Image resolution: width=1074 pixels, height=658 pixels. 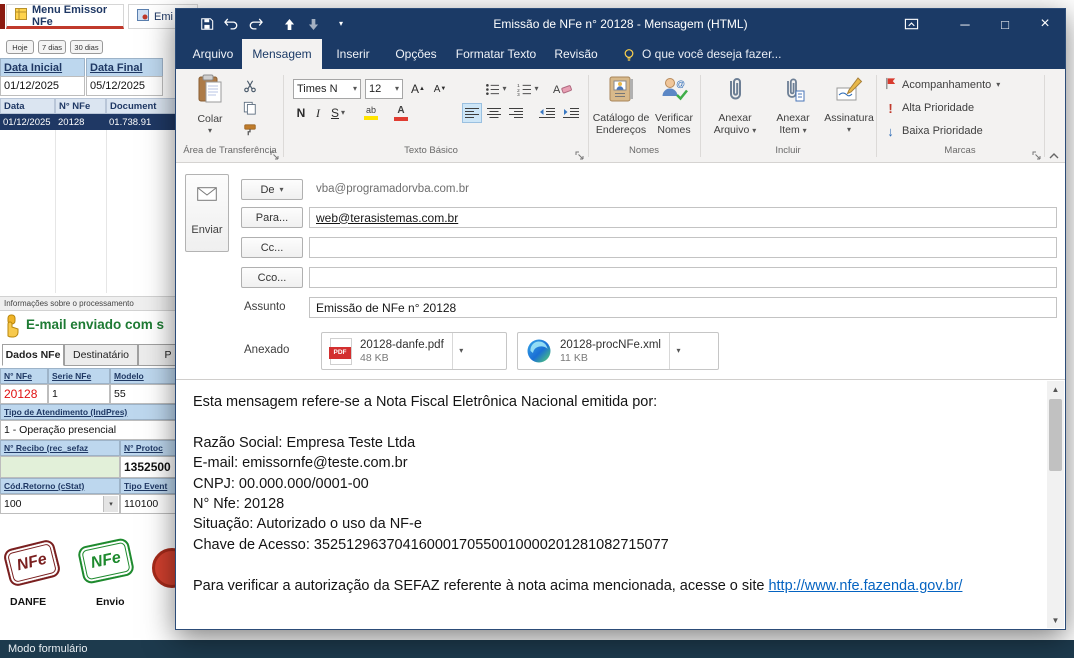 What do you see at coordinates (793, 91) in the screenshot?
I see `paperclip-item-icon` at bounding box center [793, 91].